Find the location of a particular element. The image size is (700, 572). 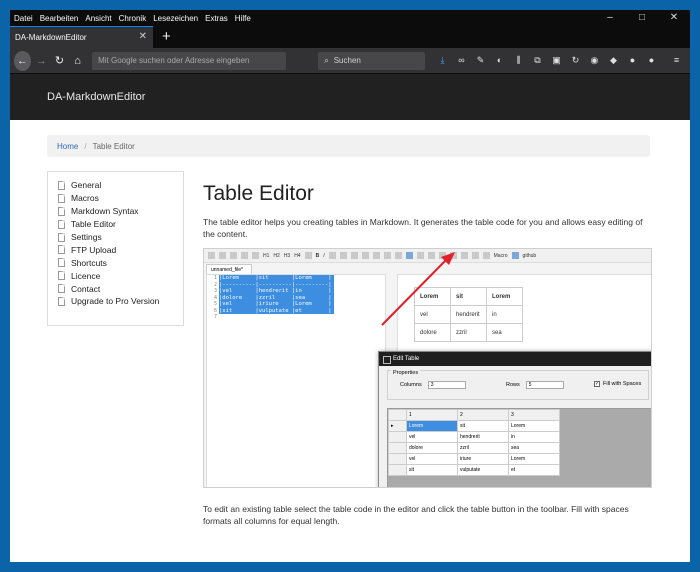

maximize-icon: □ is located at coordinates (642, 18).